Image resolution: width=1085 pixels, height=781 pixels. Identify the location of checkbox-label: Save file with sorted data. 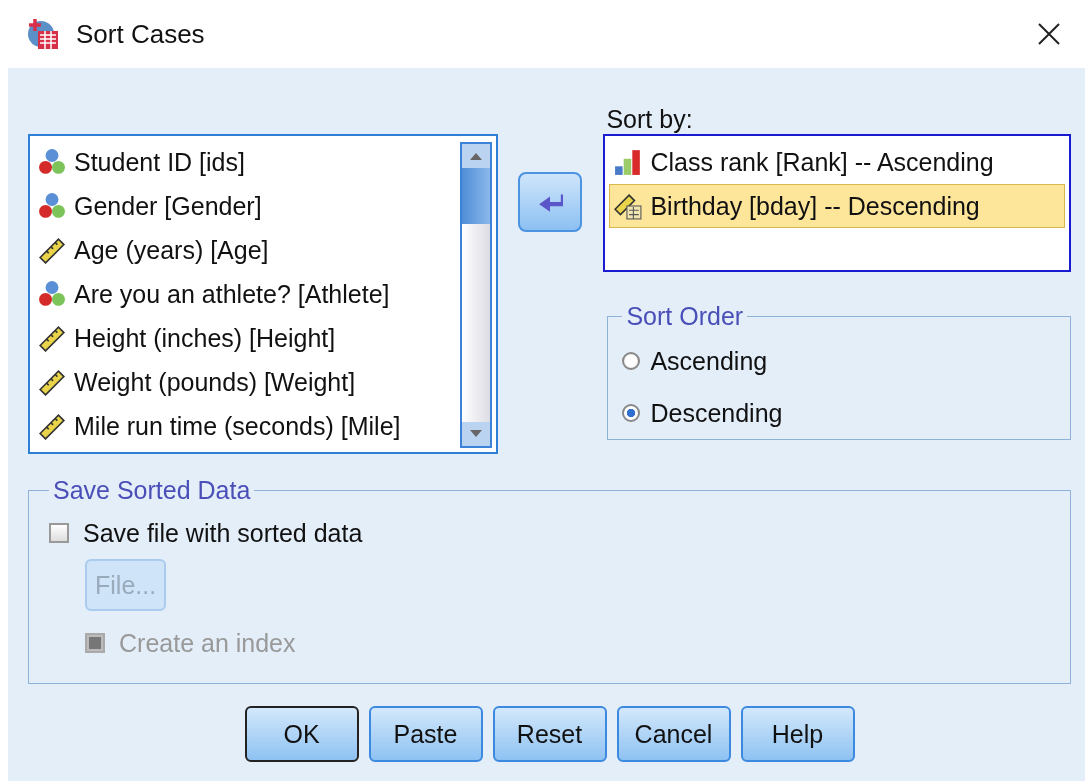
(223, 533).